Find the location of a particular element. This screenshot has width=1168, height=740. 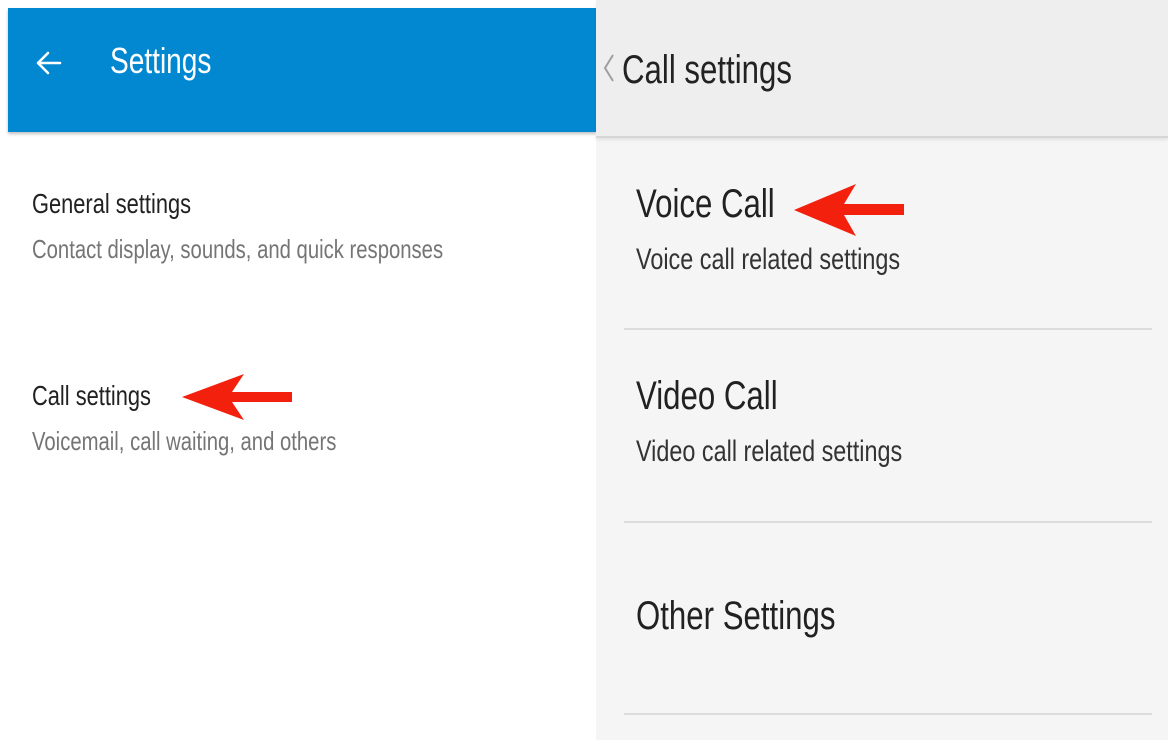

call-settings-subtitle: Voicemail, call waiting, and others is located at coordinates (184, 441).